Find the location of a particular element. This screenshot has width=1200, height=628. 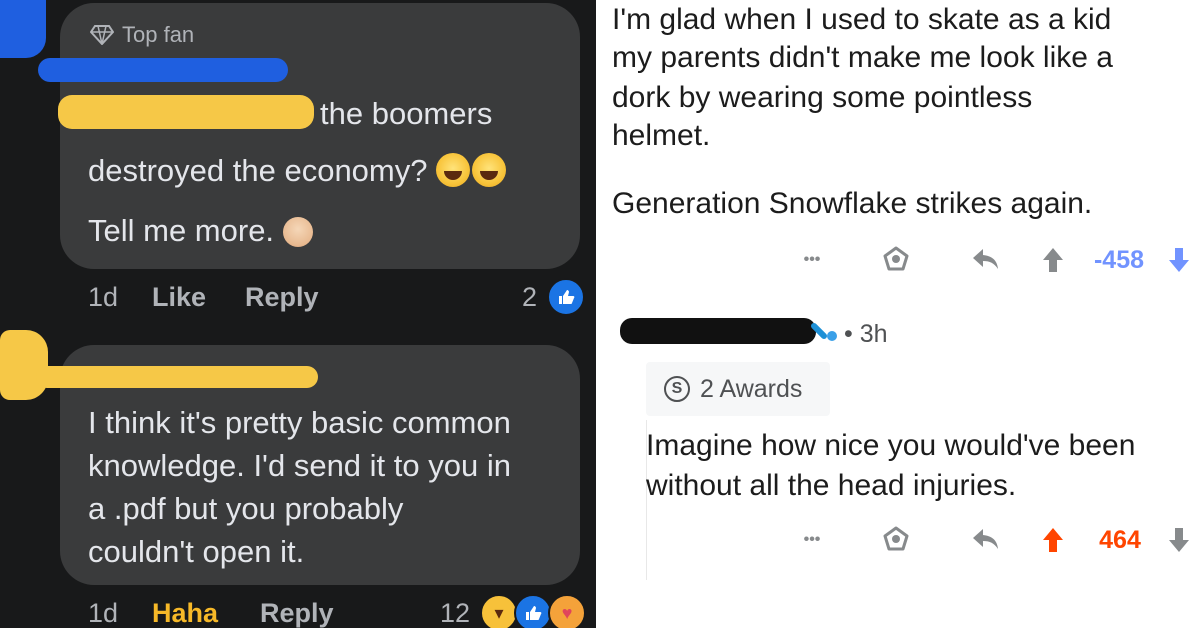

post-1-upvote-button is located at coordinates (1053, 260).